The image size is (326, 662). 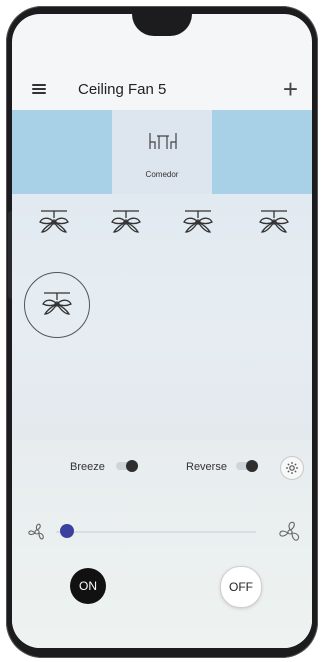 What do you see at coordinates (127, 466) in the screenshot?
I see `breeze-toggle` at bounding box center [127, 466].